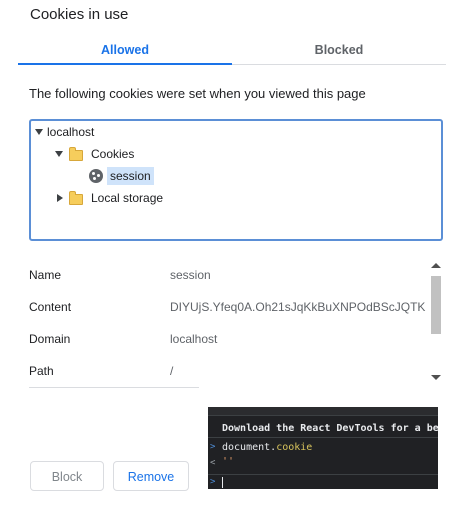 The width and height of the screenshot is (462, 517). What do you see at coordinates (151, 476) in the screenshot?
I see `remove-button: Remove` at bounding box center [151, 476].